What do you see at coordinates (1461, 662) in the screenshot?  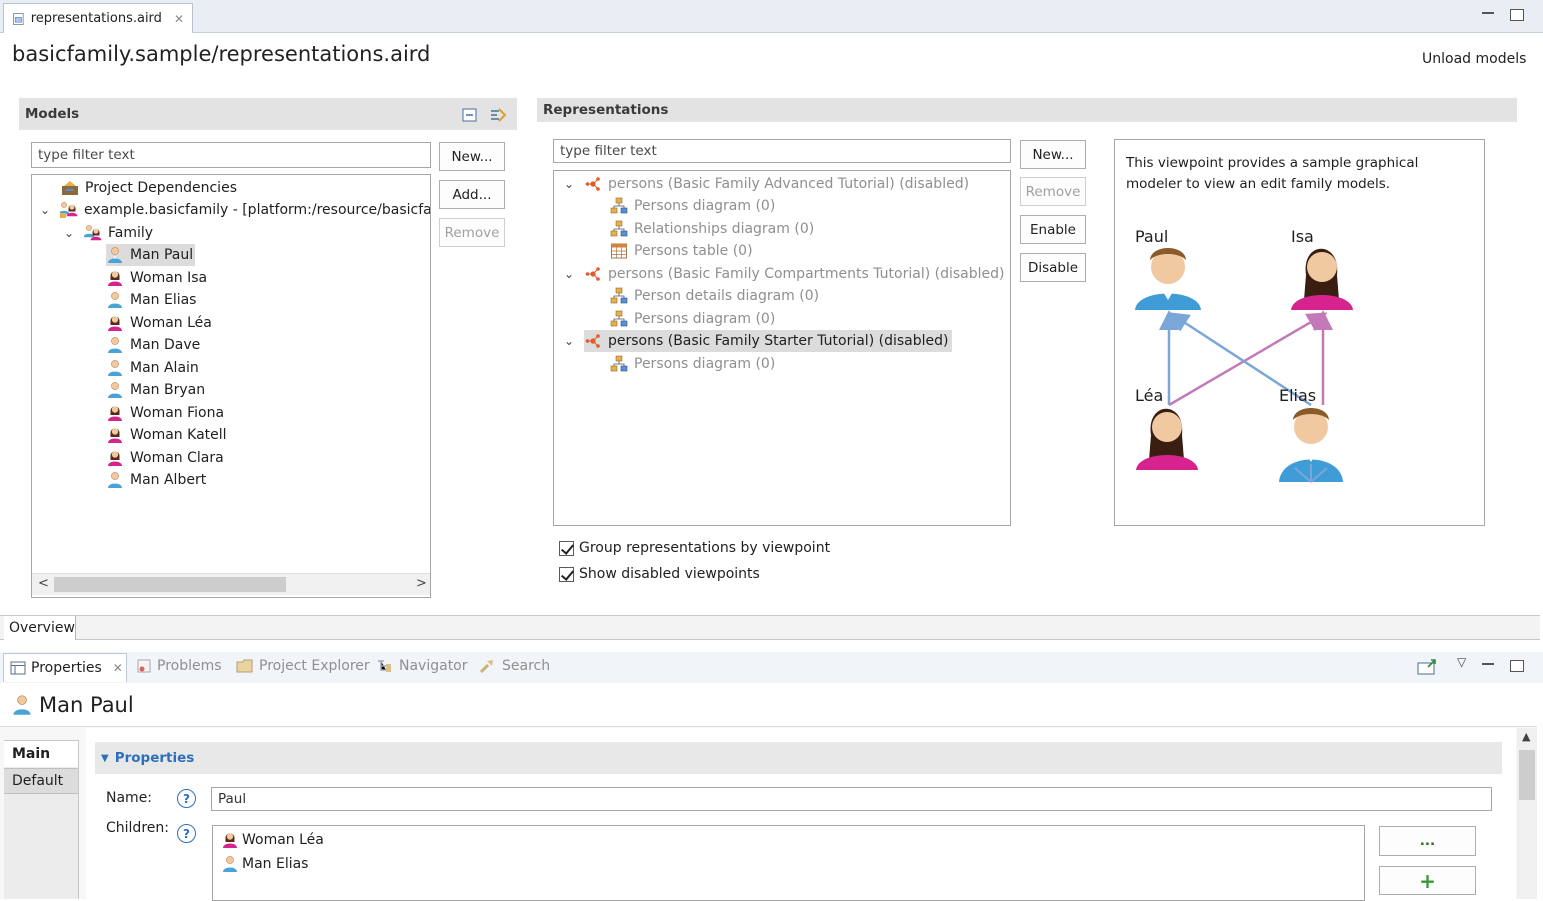 I see `view-menu-icon: ▽` at bounding box center [1461, 662].